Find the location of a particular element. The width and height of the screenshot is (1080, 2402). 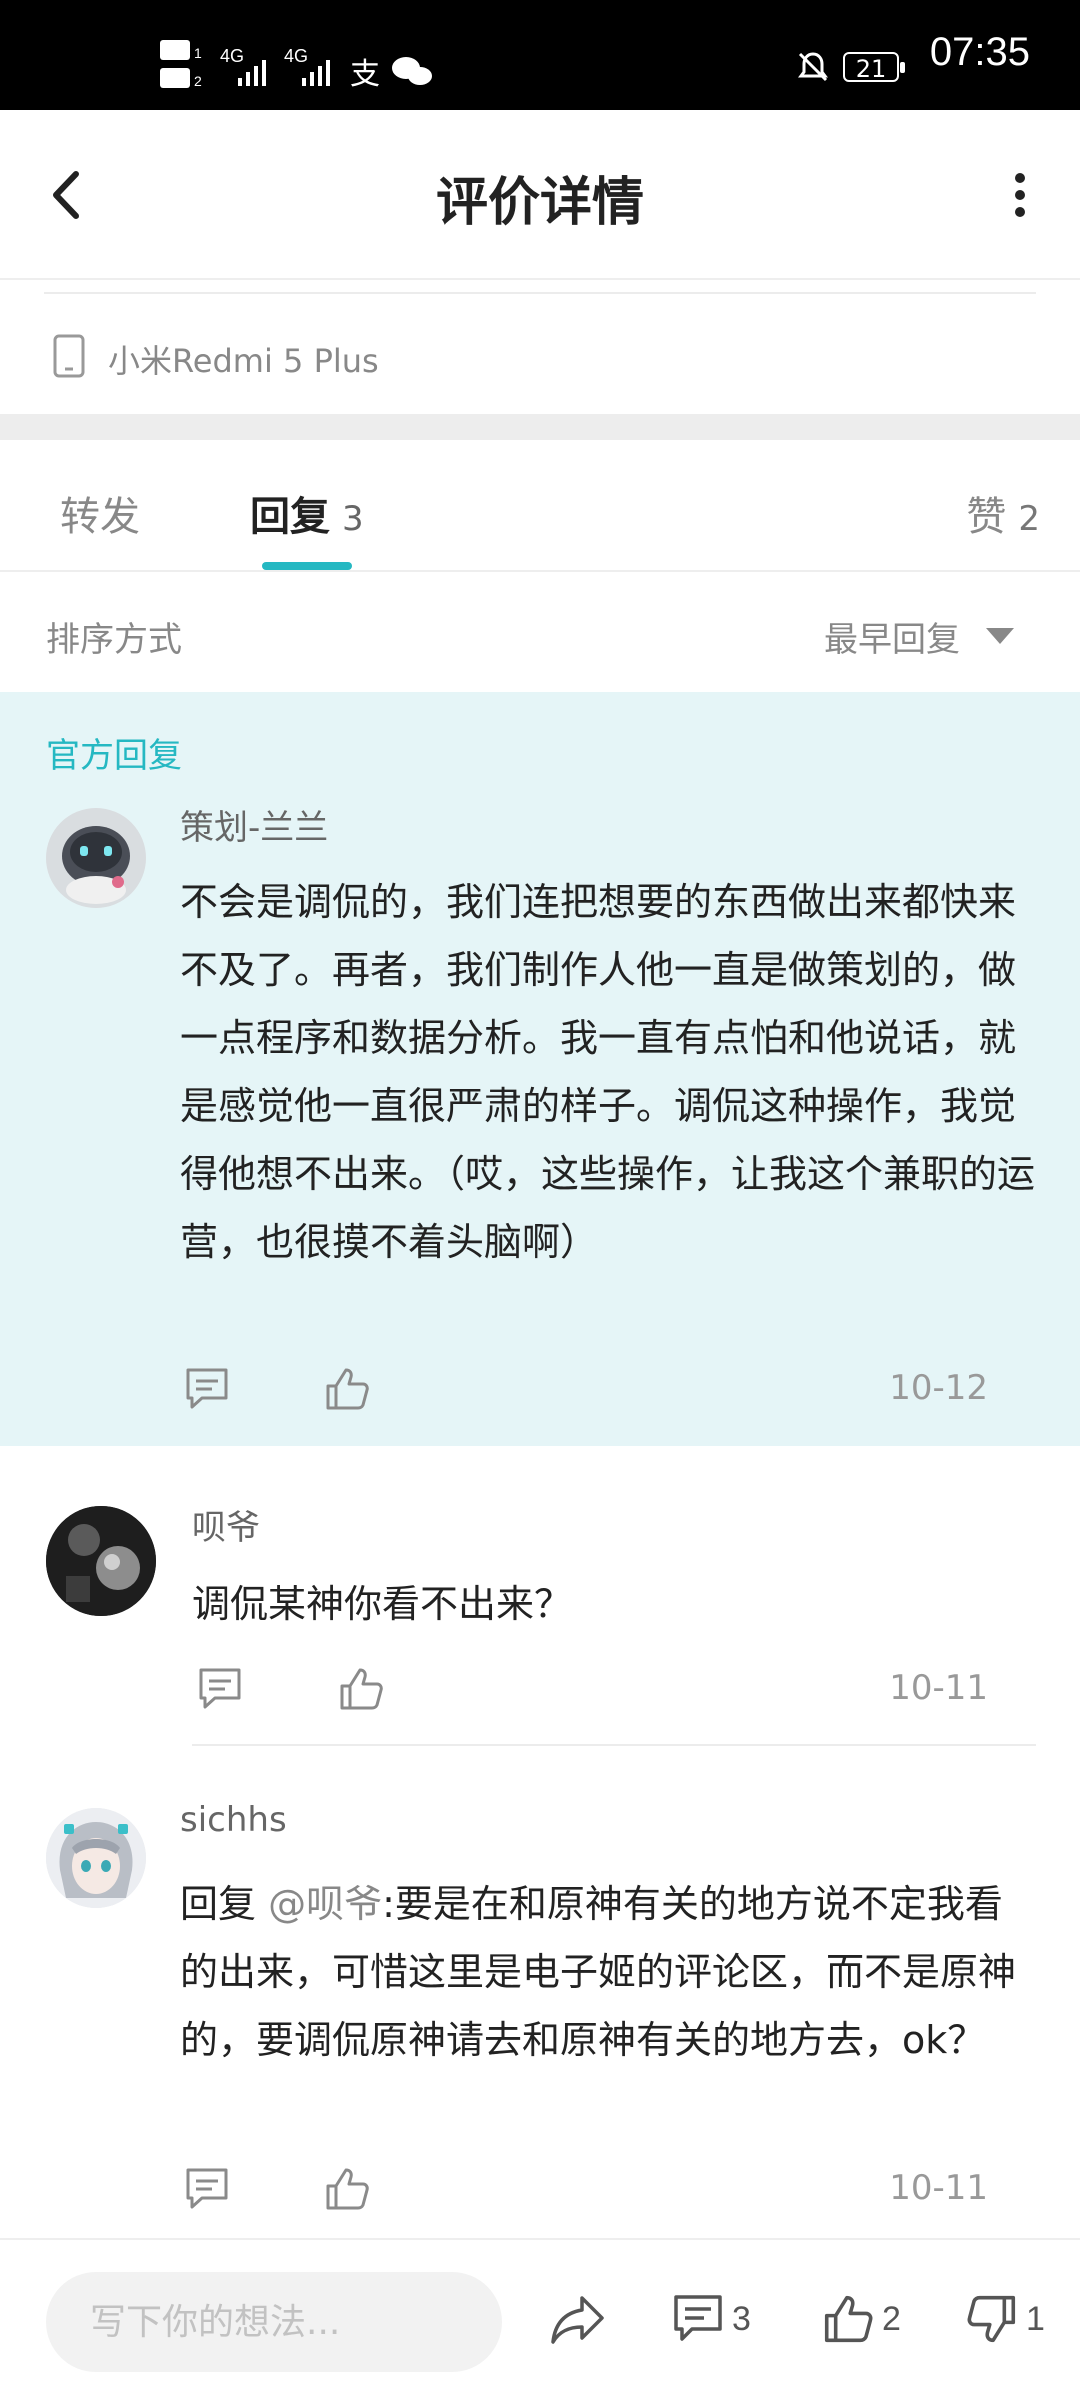

tab-label: 赞 is located at coordinates (986, 517).